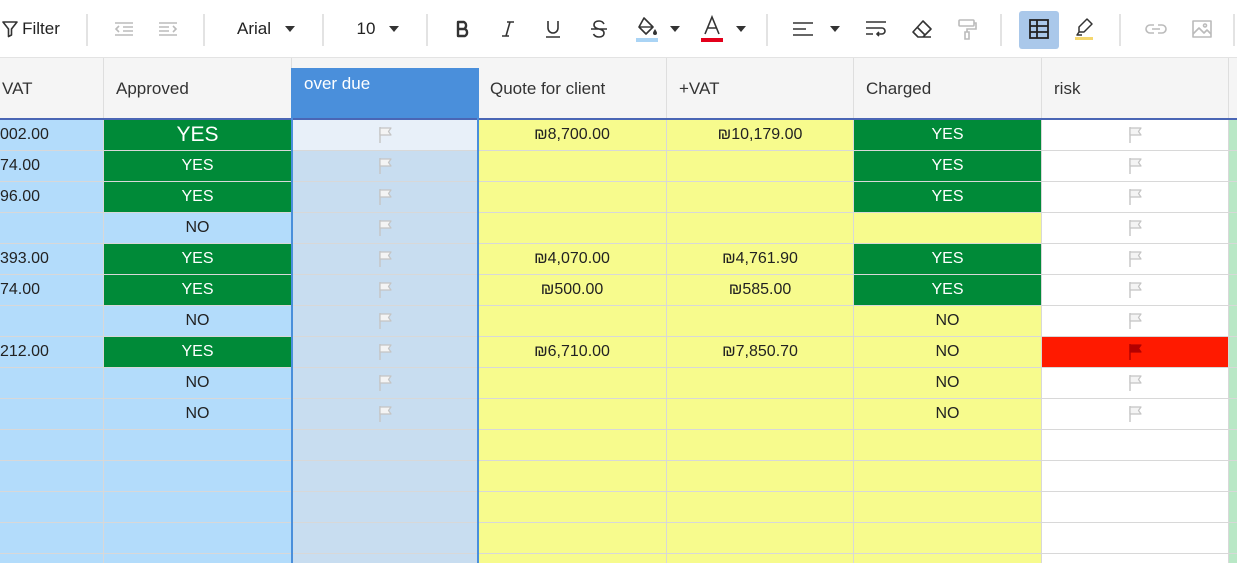 The image size is (1237, 563). Describe the element at coordinates (1233, 88) in the screenshot. I see `column-header-next` at that location.